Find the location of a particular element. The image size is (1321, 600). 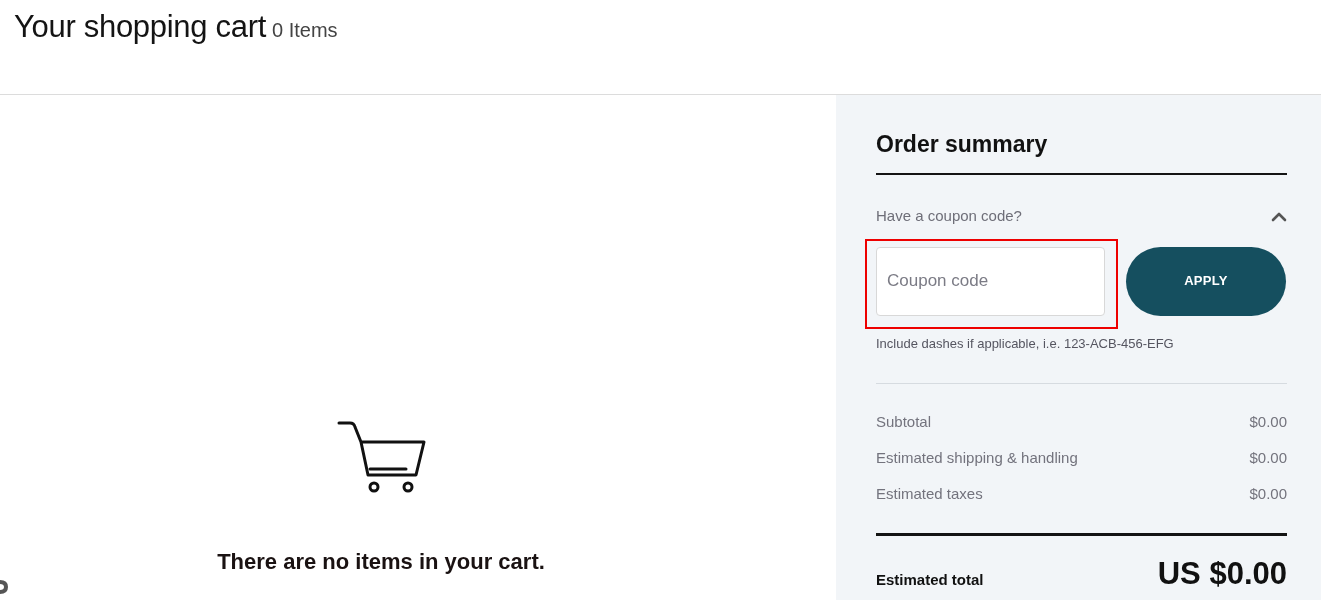

total-label: Estimated total is located at coordinates (930, 580).